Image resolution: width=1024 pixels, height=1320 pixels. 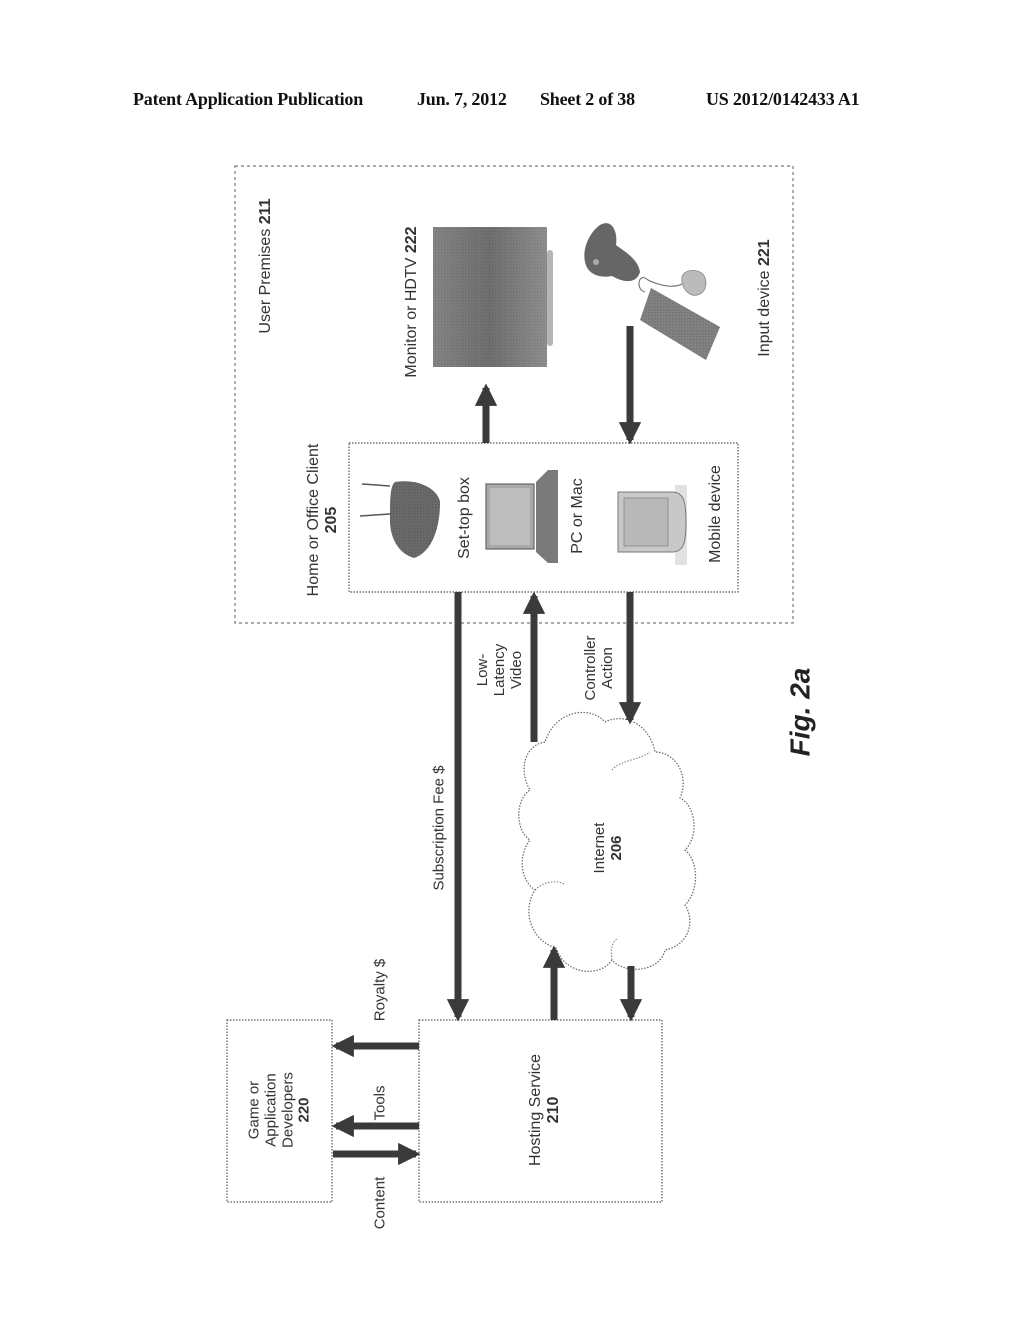 I want to click on figure-label: Fig. 2a, so click(x=800, y=712).